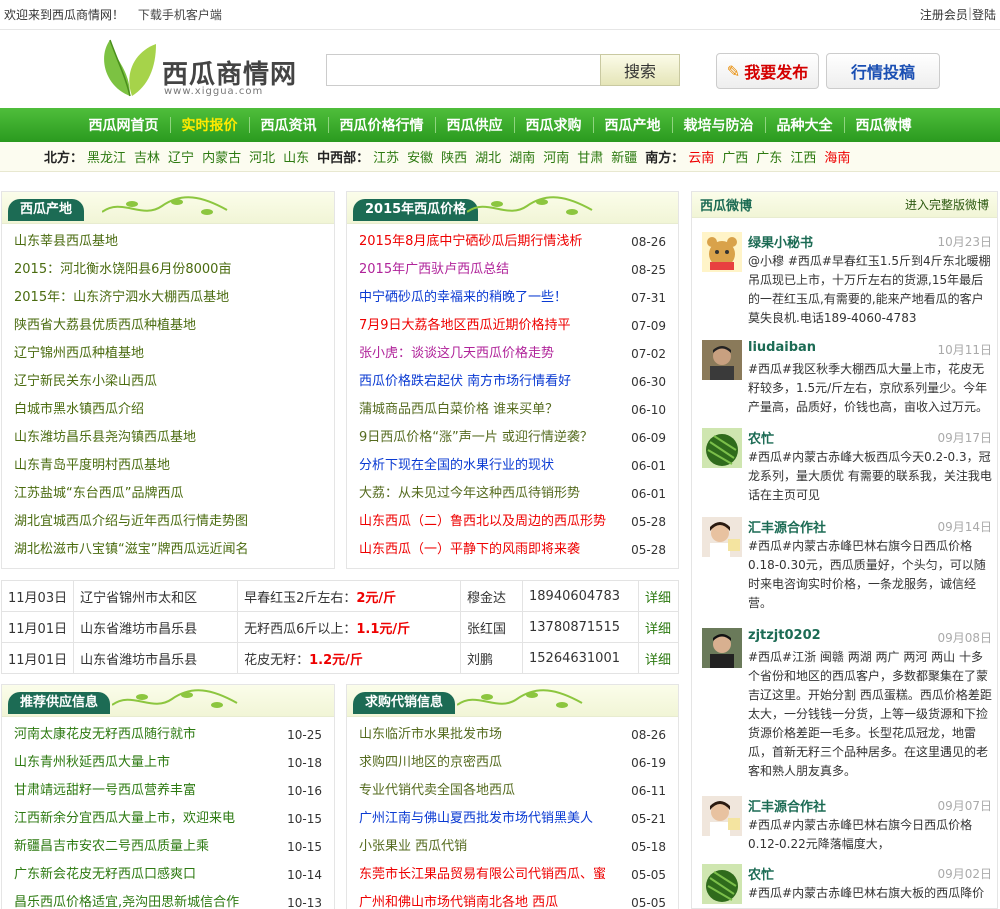 This screenshot has height=909, width=1000. I want to click on list-item-title: 2015：河北衡水饶阳县6月份8000亩, so click(168, 270).